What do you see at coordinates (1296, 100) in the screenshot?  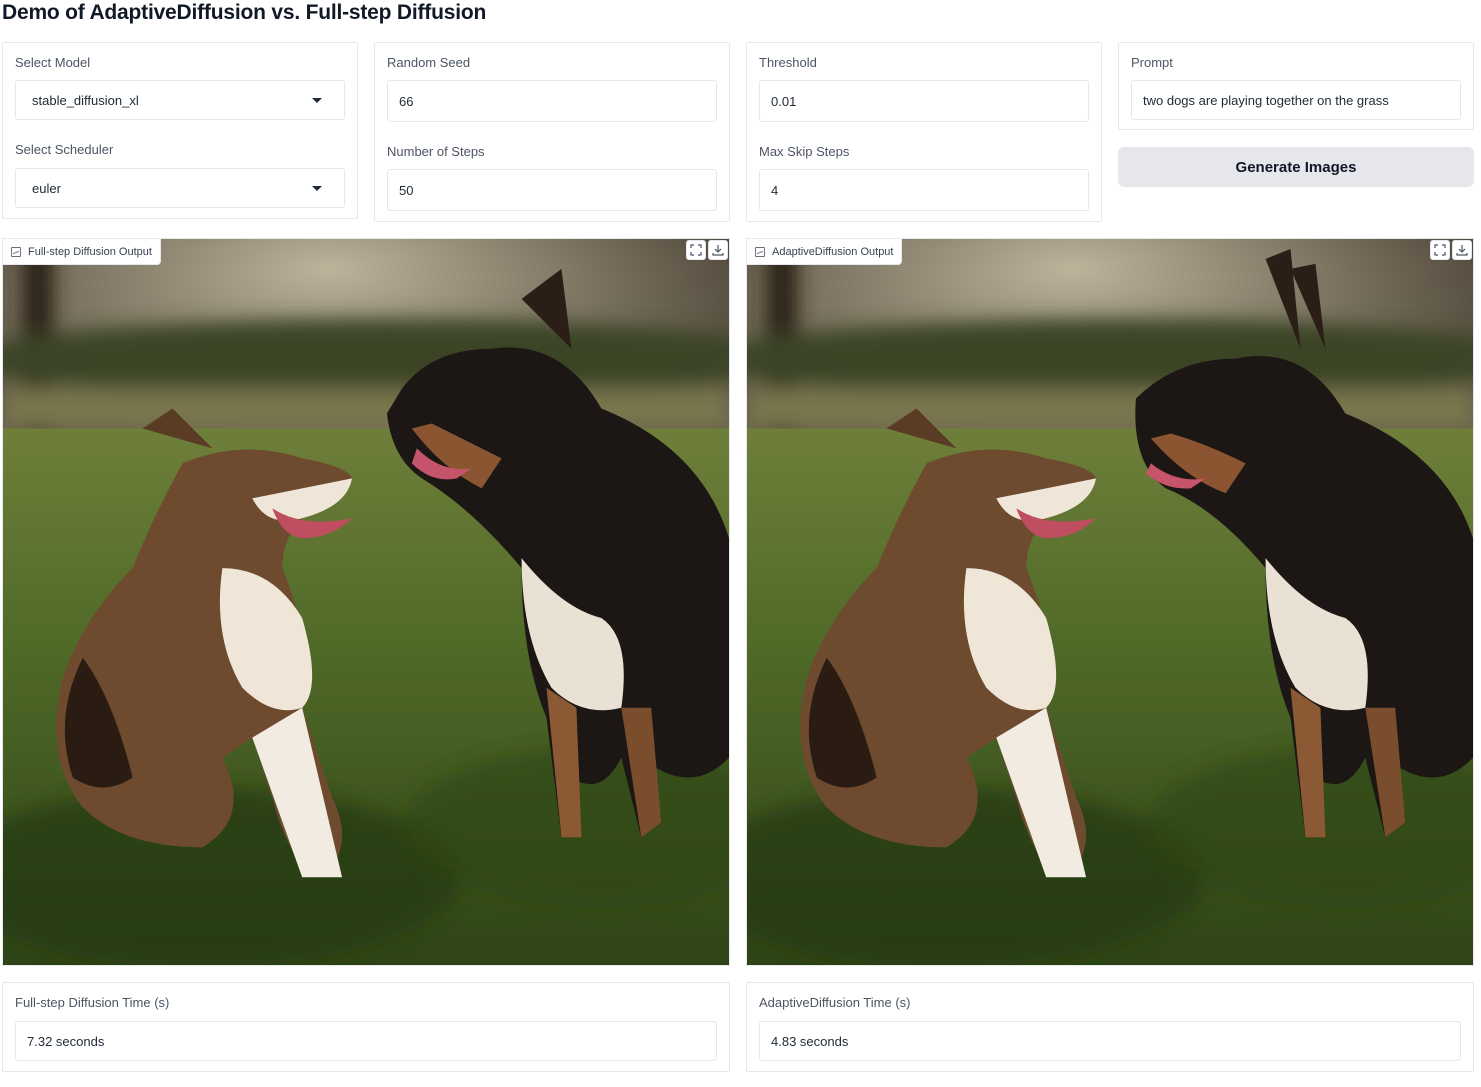 I see `prompt-input` at bounding box center [1296, 100].